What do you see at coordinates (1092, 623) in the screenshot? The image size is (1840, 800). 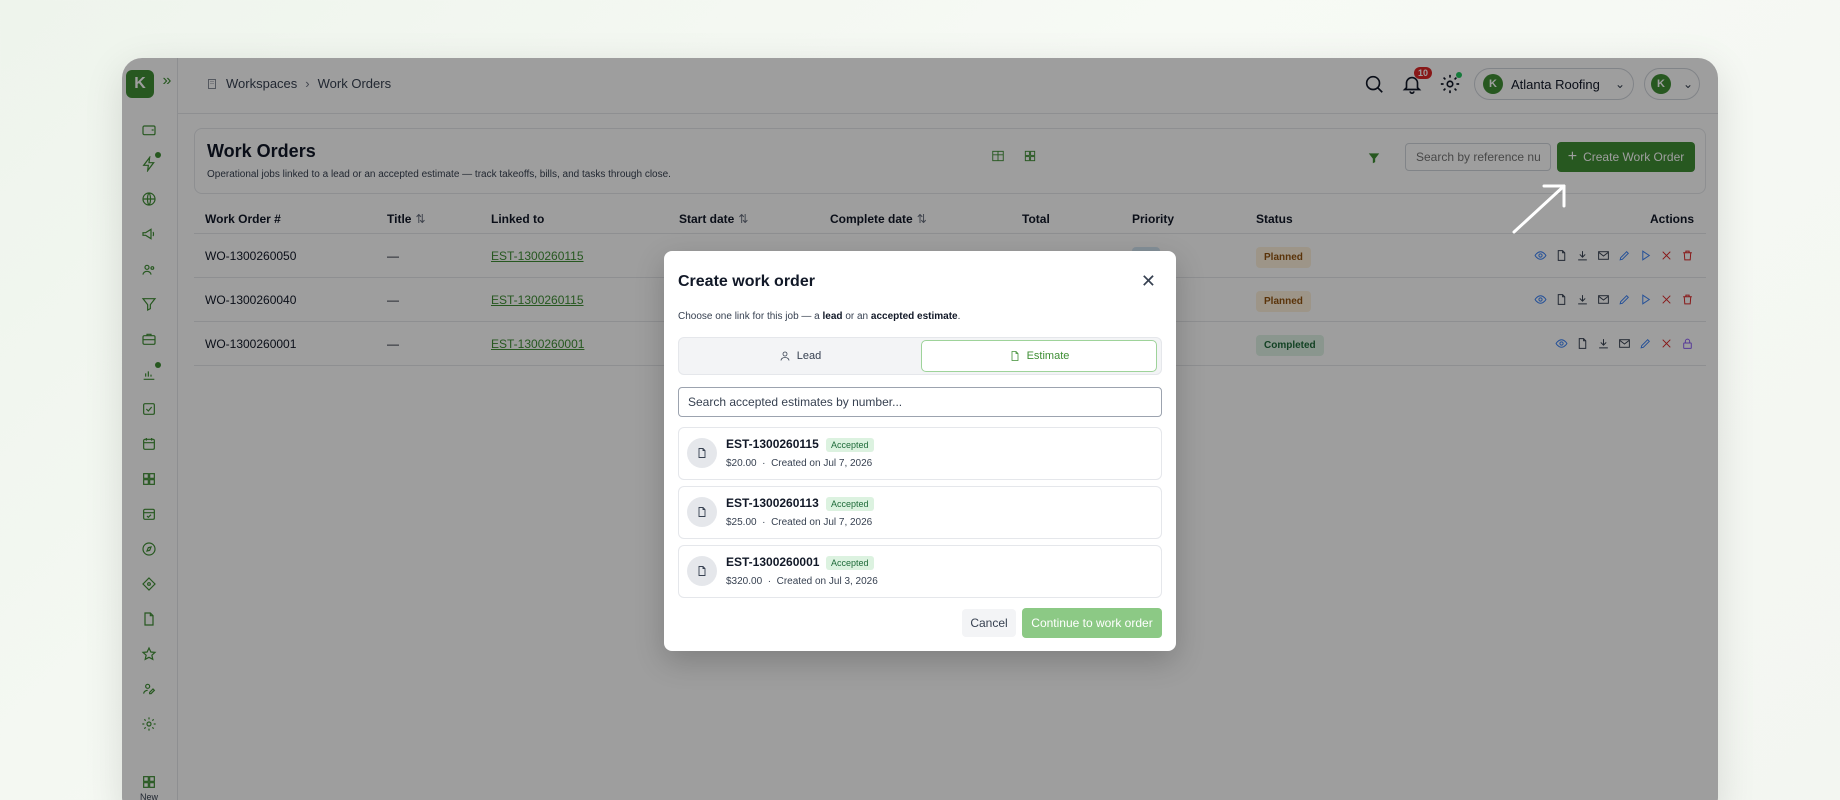 I see `continue-button: Continue to work order` at bounding box center [1092, 623].